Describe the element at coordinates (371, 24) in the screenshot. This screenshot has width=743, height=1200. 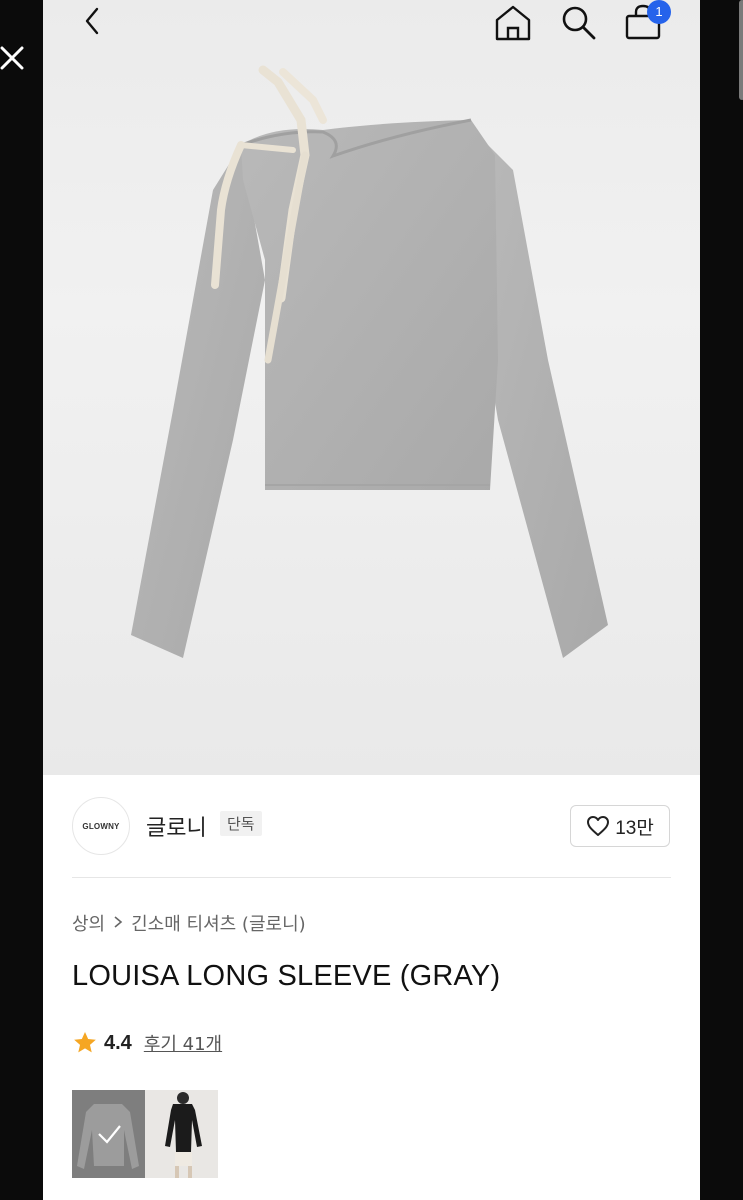
I see `top-navigation-bar: 1` at that location.